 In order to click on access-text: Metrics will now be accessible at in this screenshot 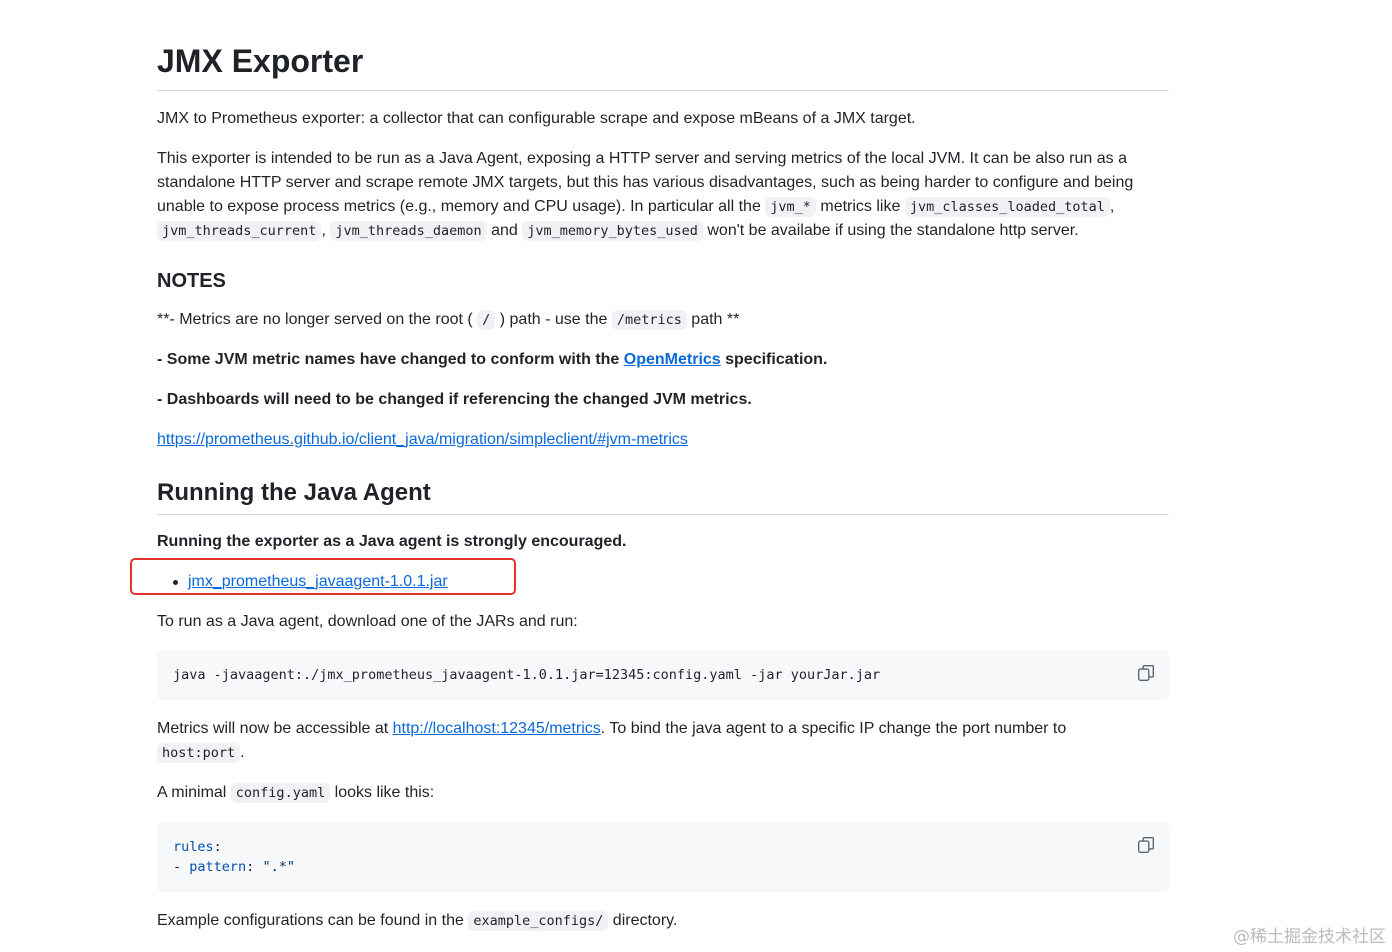, I will do `click(275, 728)`.